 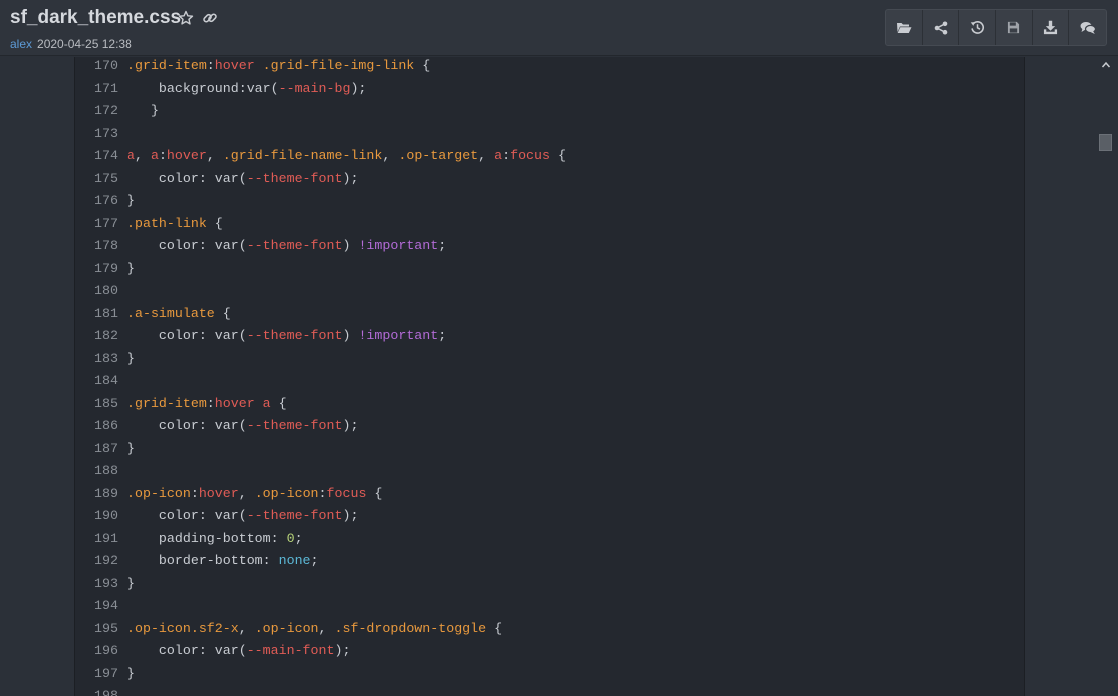 I want to click on code-text: border-bottom: none;, so click(x=223, y=561).